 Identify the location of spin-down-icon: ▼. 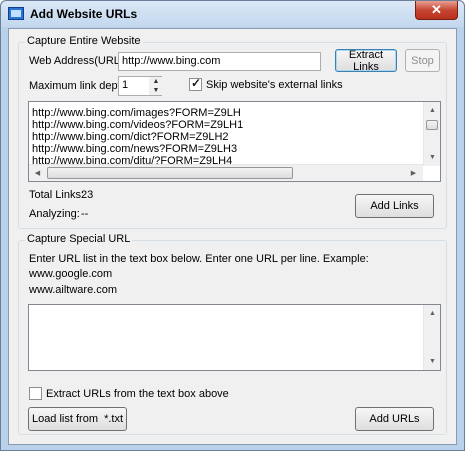
(156, 91).